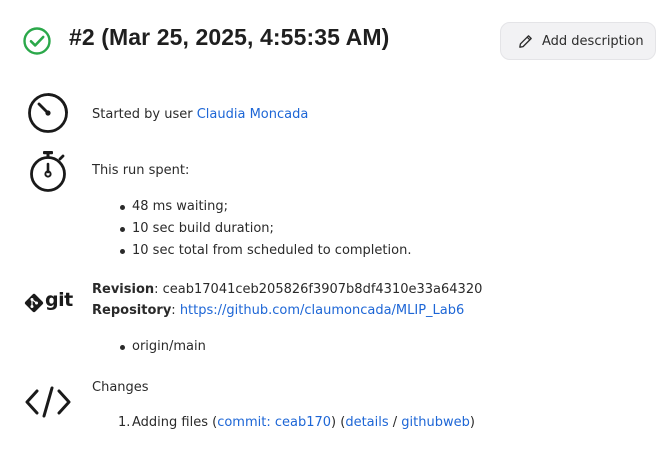 The height and width of the screenshot is (472, 669). What do you see at coordinates (142, 114) in the screenshot?
I see `started-by-prefix: Started by user` at bounding box center [142, 114].